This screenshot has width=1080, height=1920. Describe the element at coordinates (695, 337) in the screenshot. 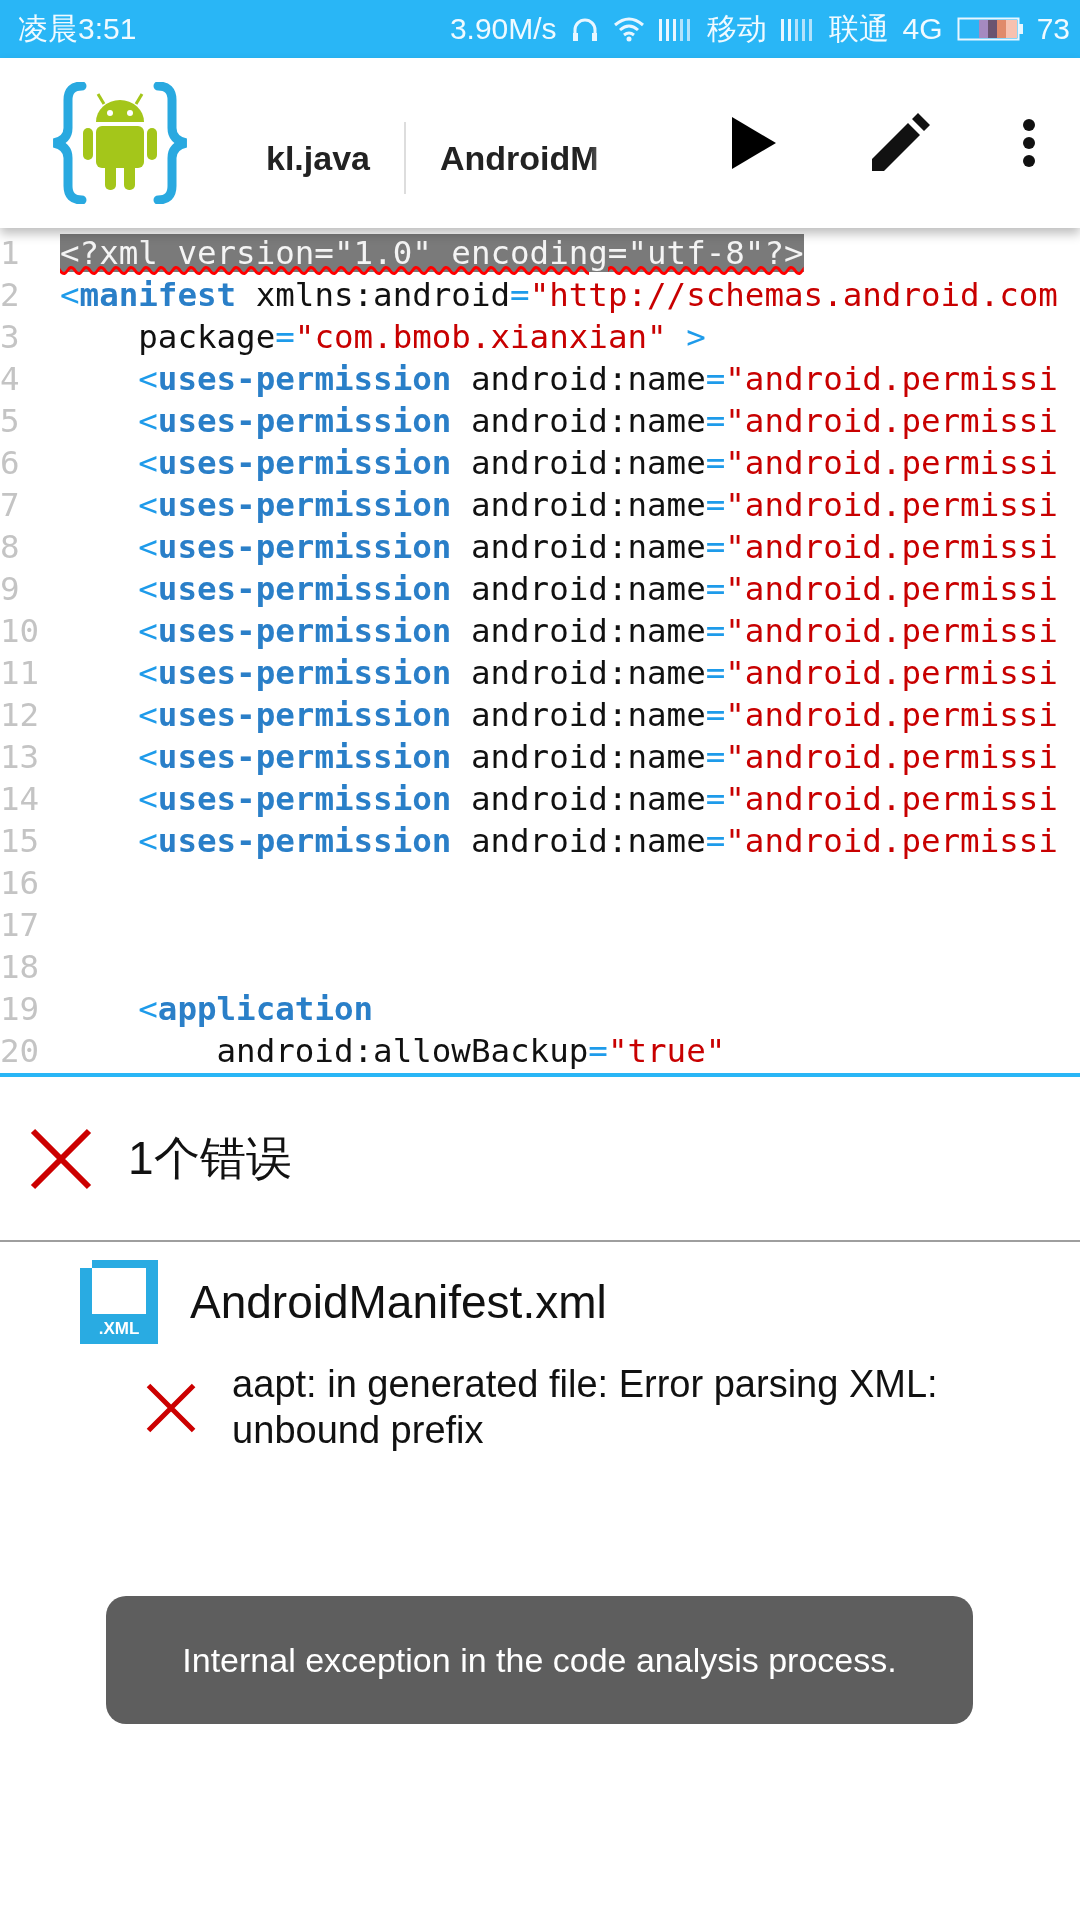

I see `code-punctuation: >` at that location.